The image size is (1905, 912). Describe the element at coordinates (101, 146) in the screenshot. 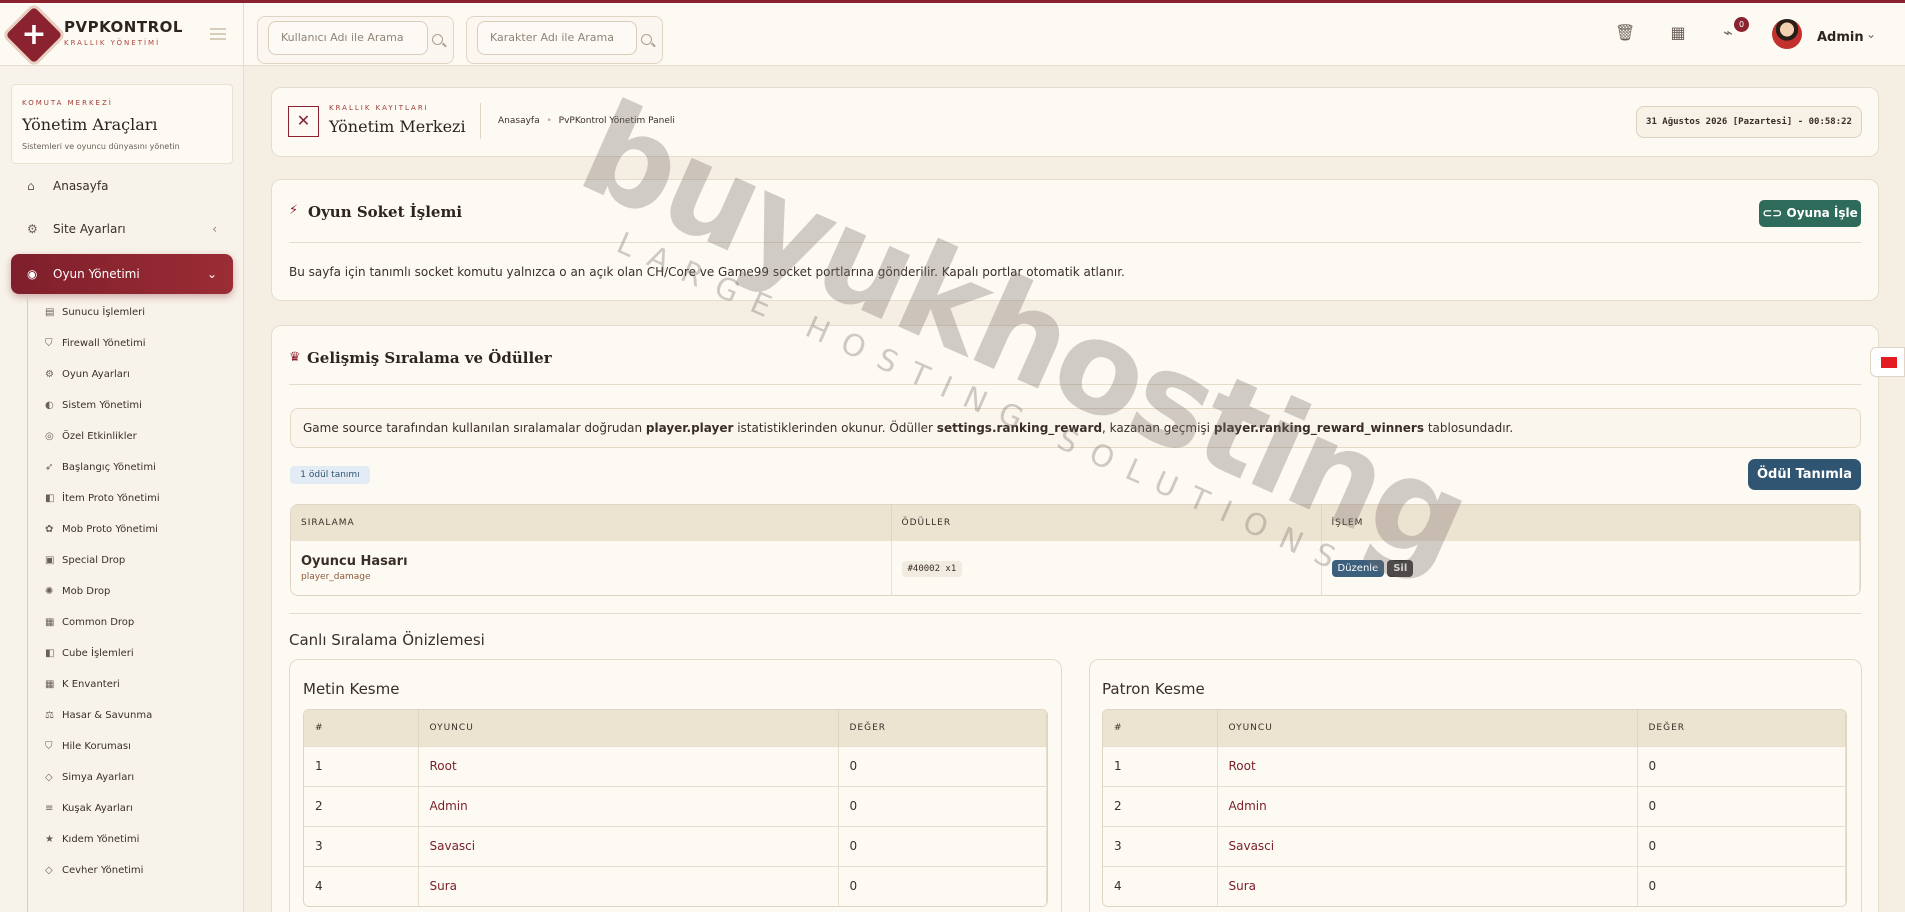

I see `command-subtitle: Sistemleri ve oyuncu dünyasını yönetin` at that location.